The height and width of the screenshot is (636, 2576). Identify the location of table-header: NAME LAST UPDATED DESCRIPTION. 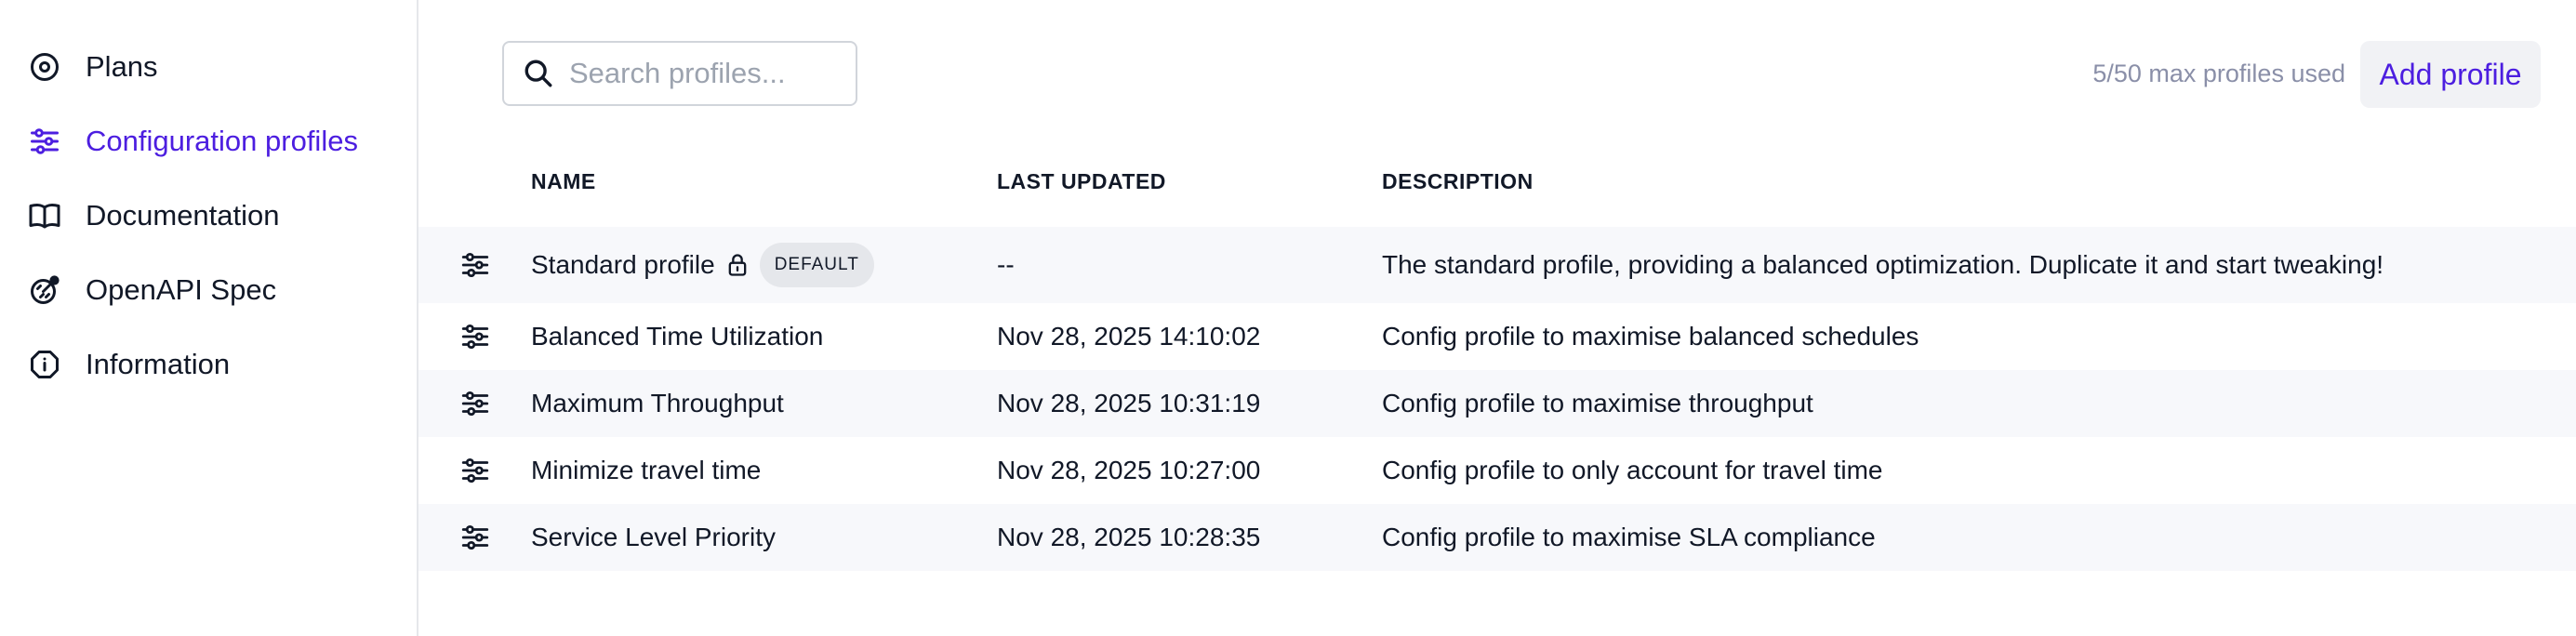
(1497, 181).